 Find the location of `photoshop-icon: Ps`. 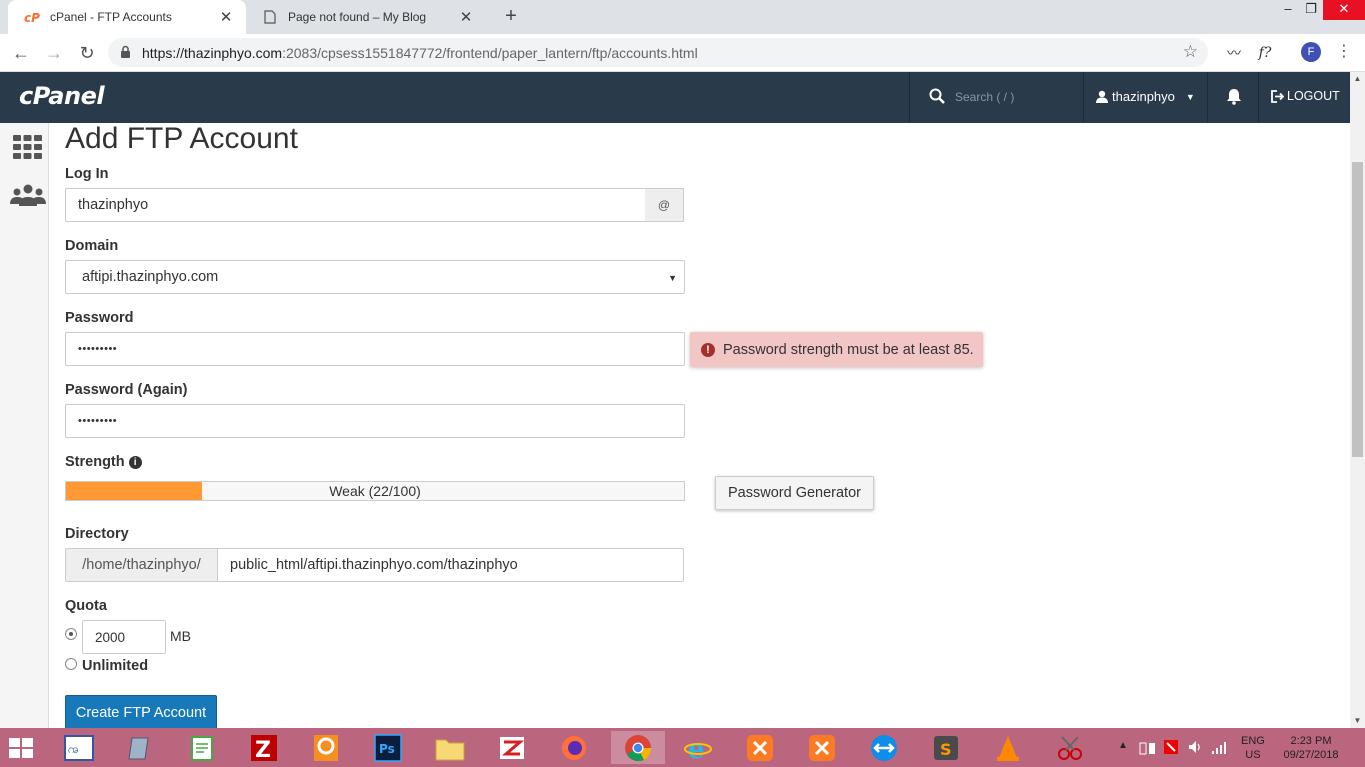

photoshop-icon: Ps is located at coordinates (388, 747).